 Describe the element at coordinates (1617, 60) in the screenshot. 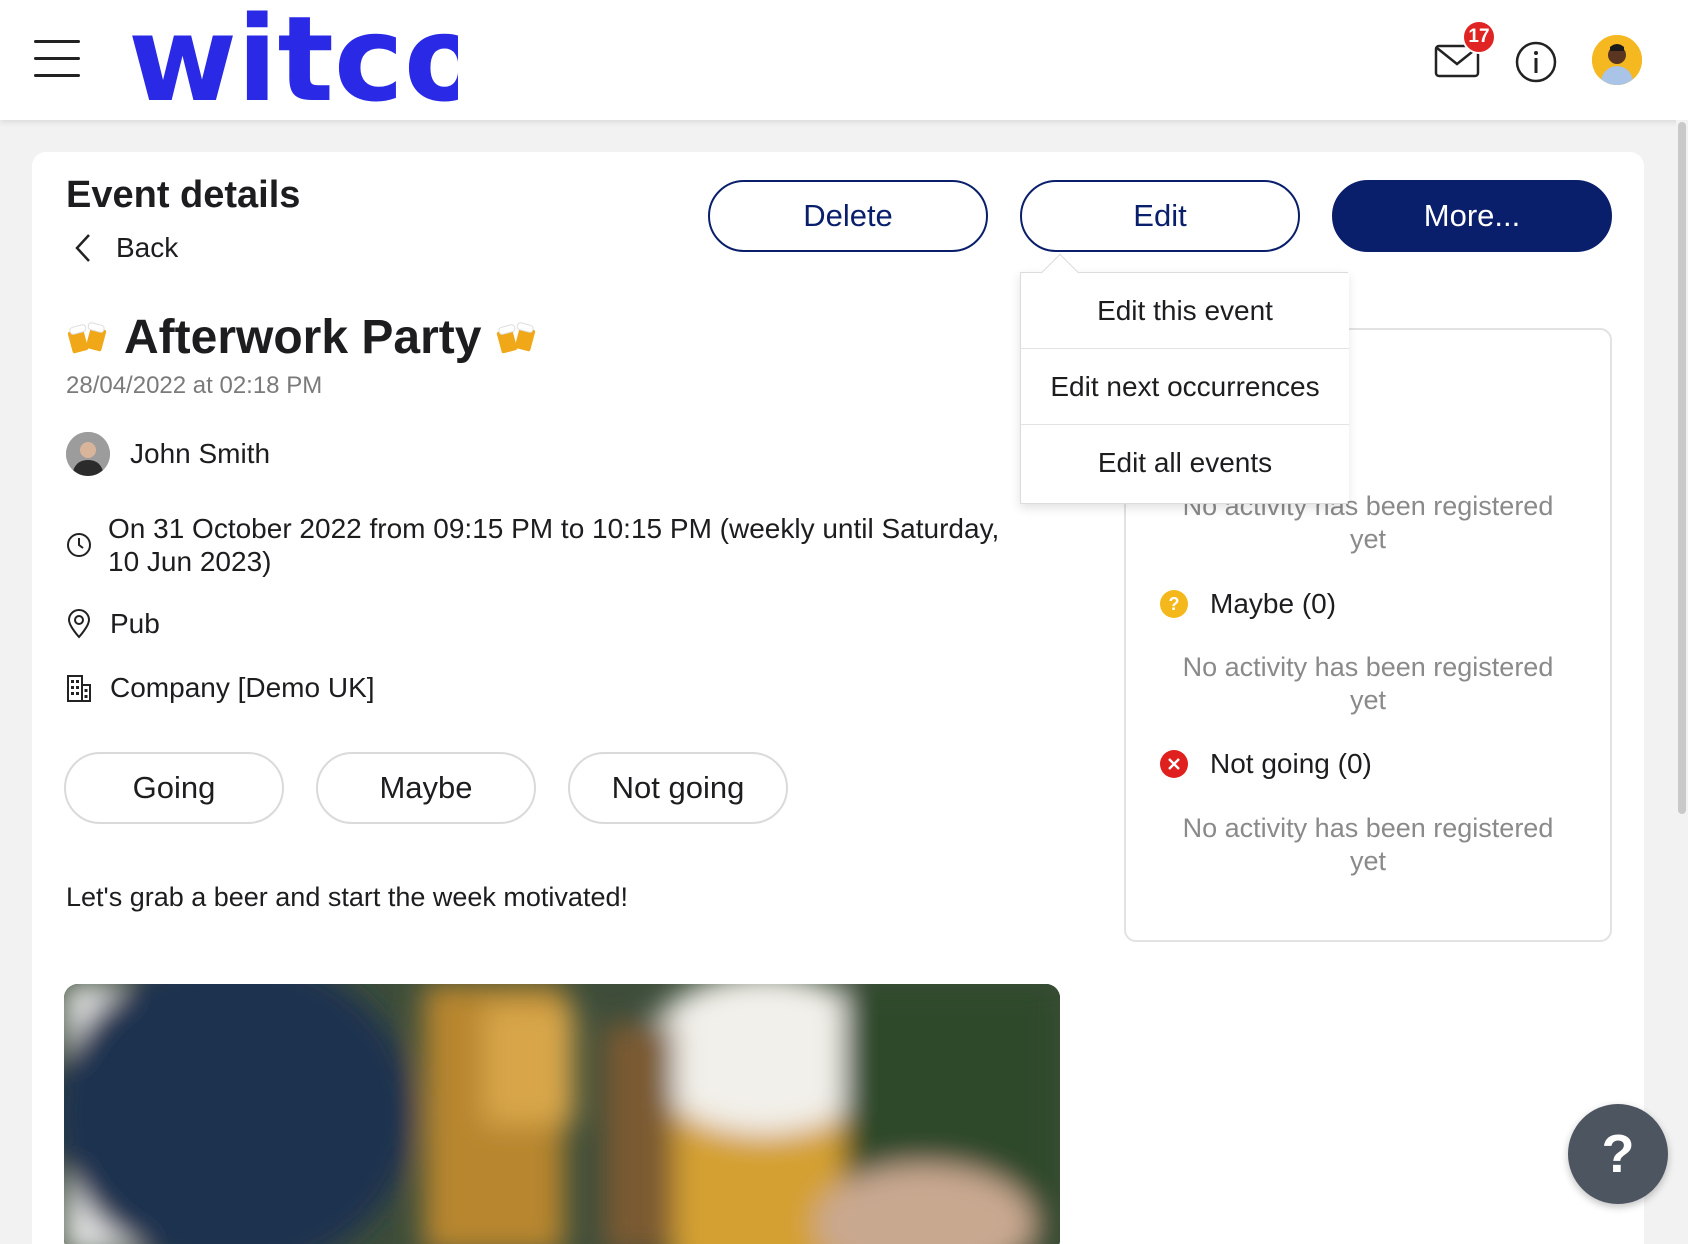

I see `user-avatar` at that location.